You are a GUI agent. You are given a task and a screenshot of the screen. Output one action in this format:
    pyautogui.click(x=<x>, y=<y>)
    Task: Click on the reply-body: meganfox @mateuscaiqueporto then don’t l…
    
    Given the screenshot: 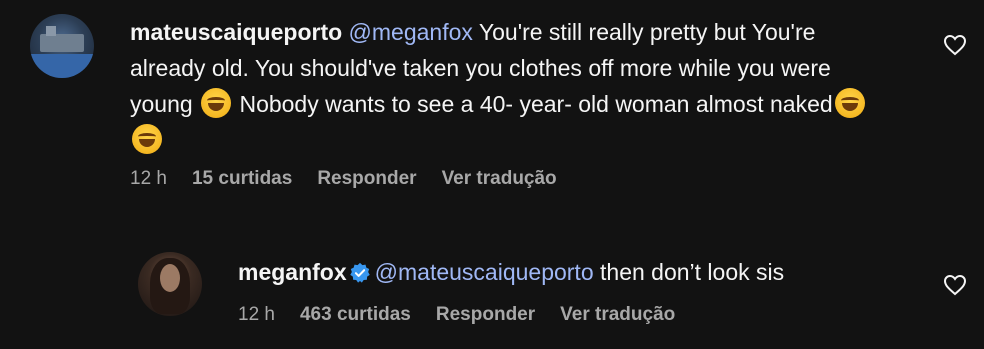 What is the action you would take?
    pyautogui.click(x=588, y=272)
    